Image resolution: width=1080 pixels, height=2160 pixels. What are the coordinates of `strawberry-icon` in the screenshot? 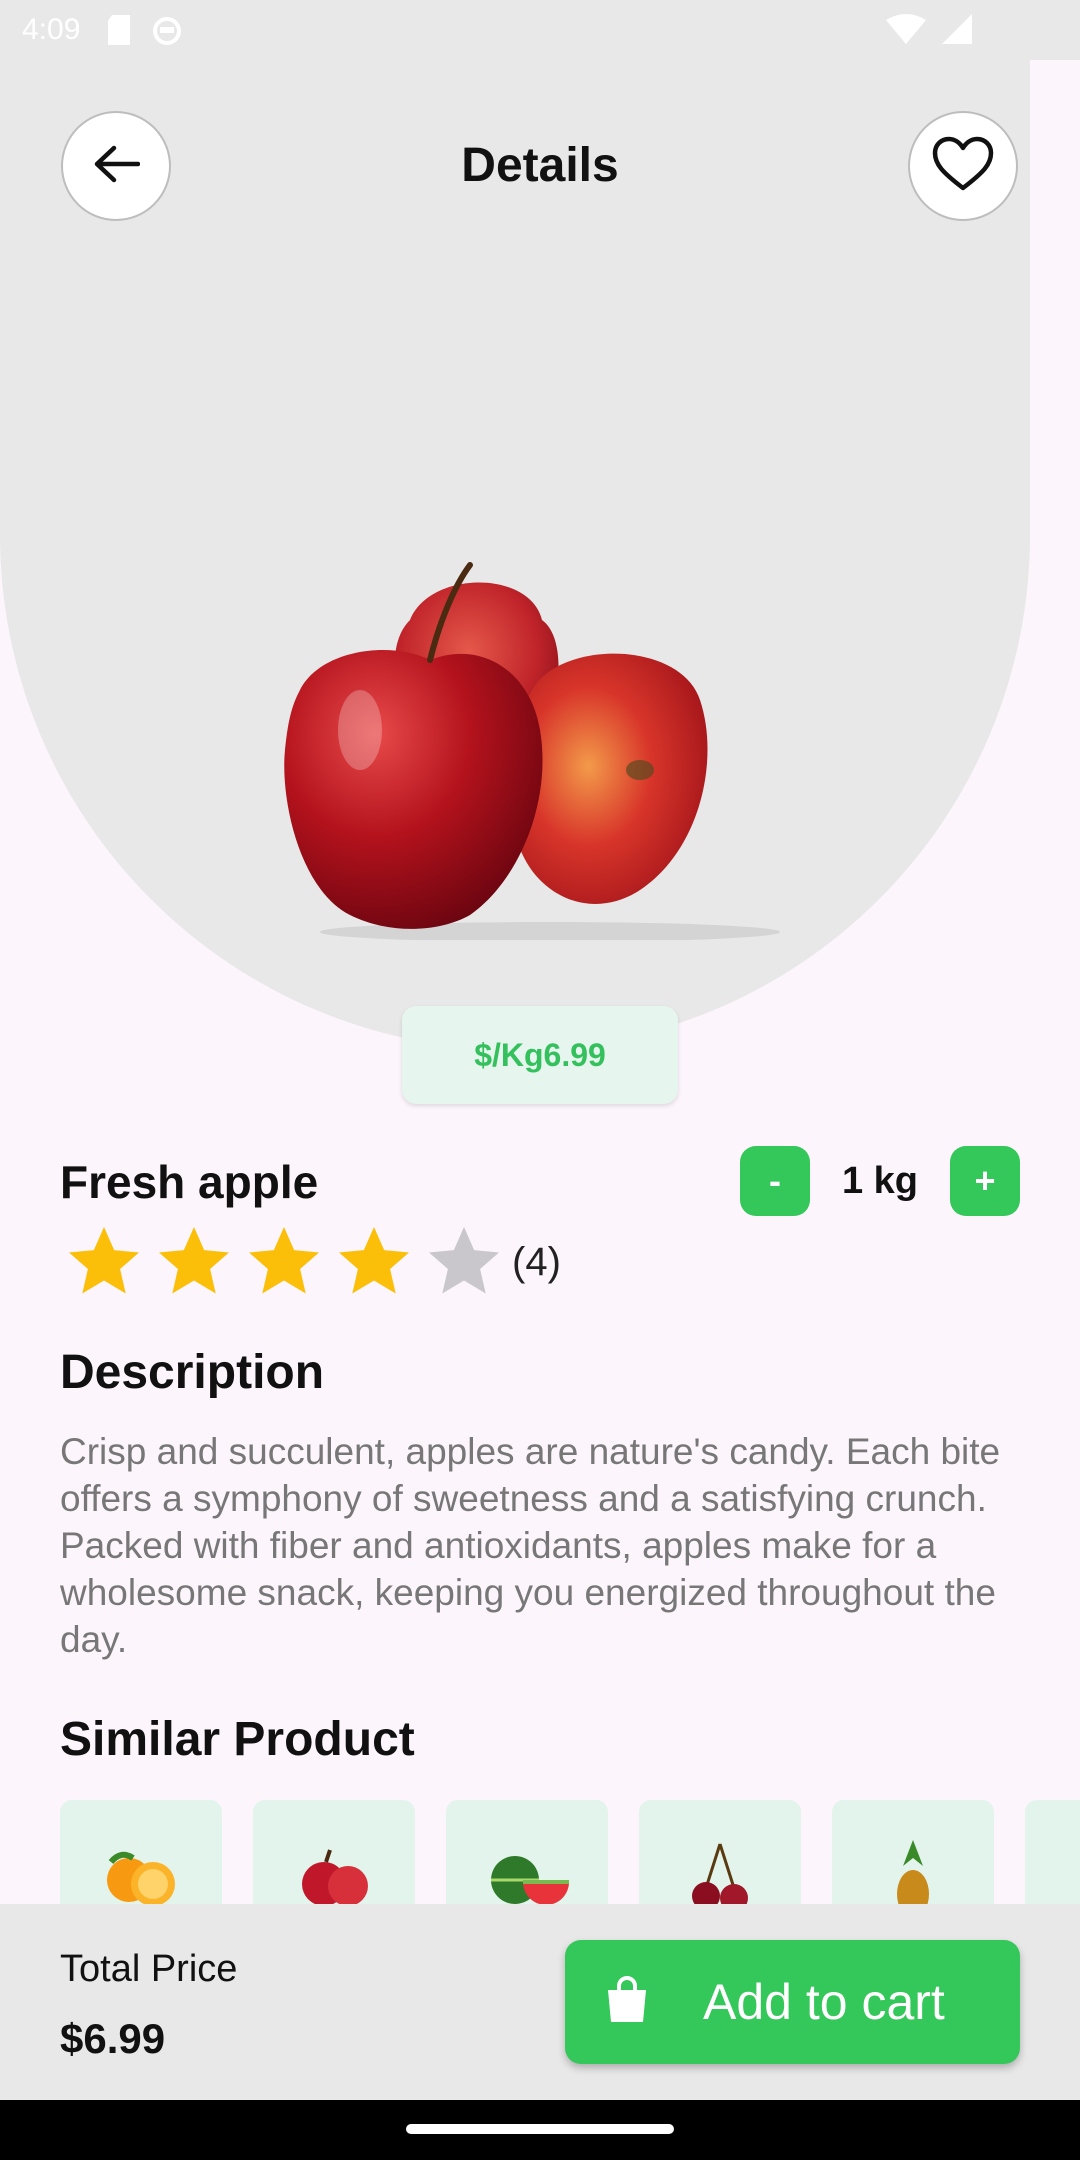 It's located at (1068, 1872).